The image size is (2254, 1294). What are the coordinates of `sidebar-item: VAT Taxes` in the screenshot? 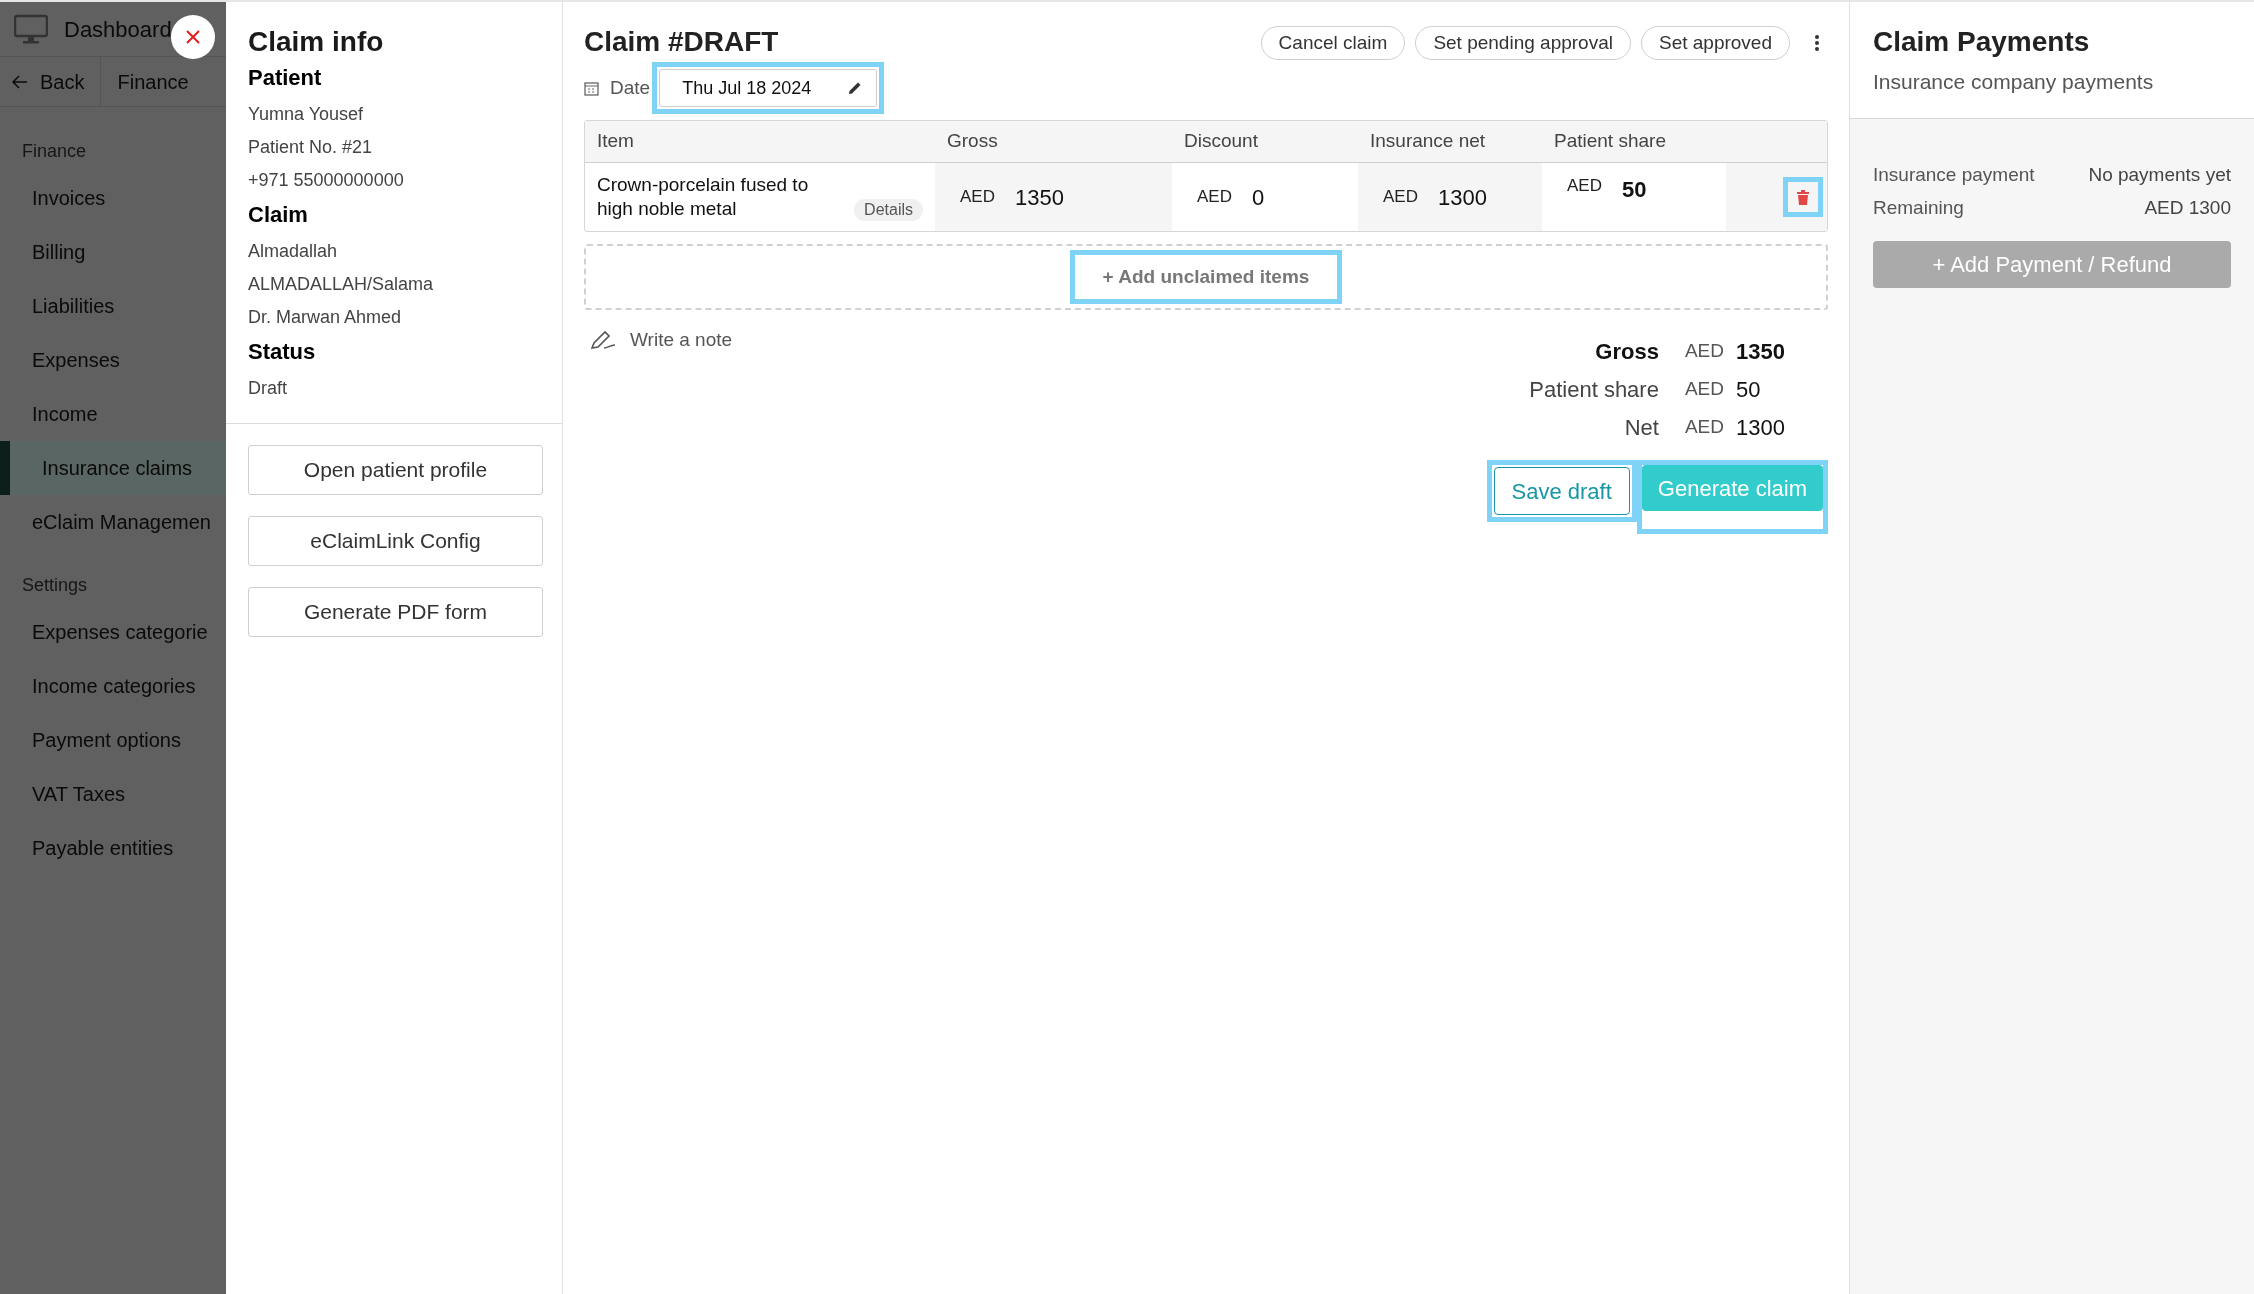 It's located at (113, 794).